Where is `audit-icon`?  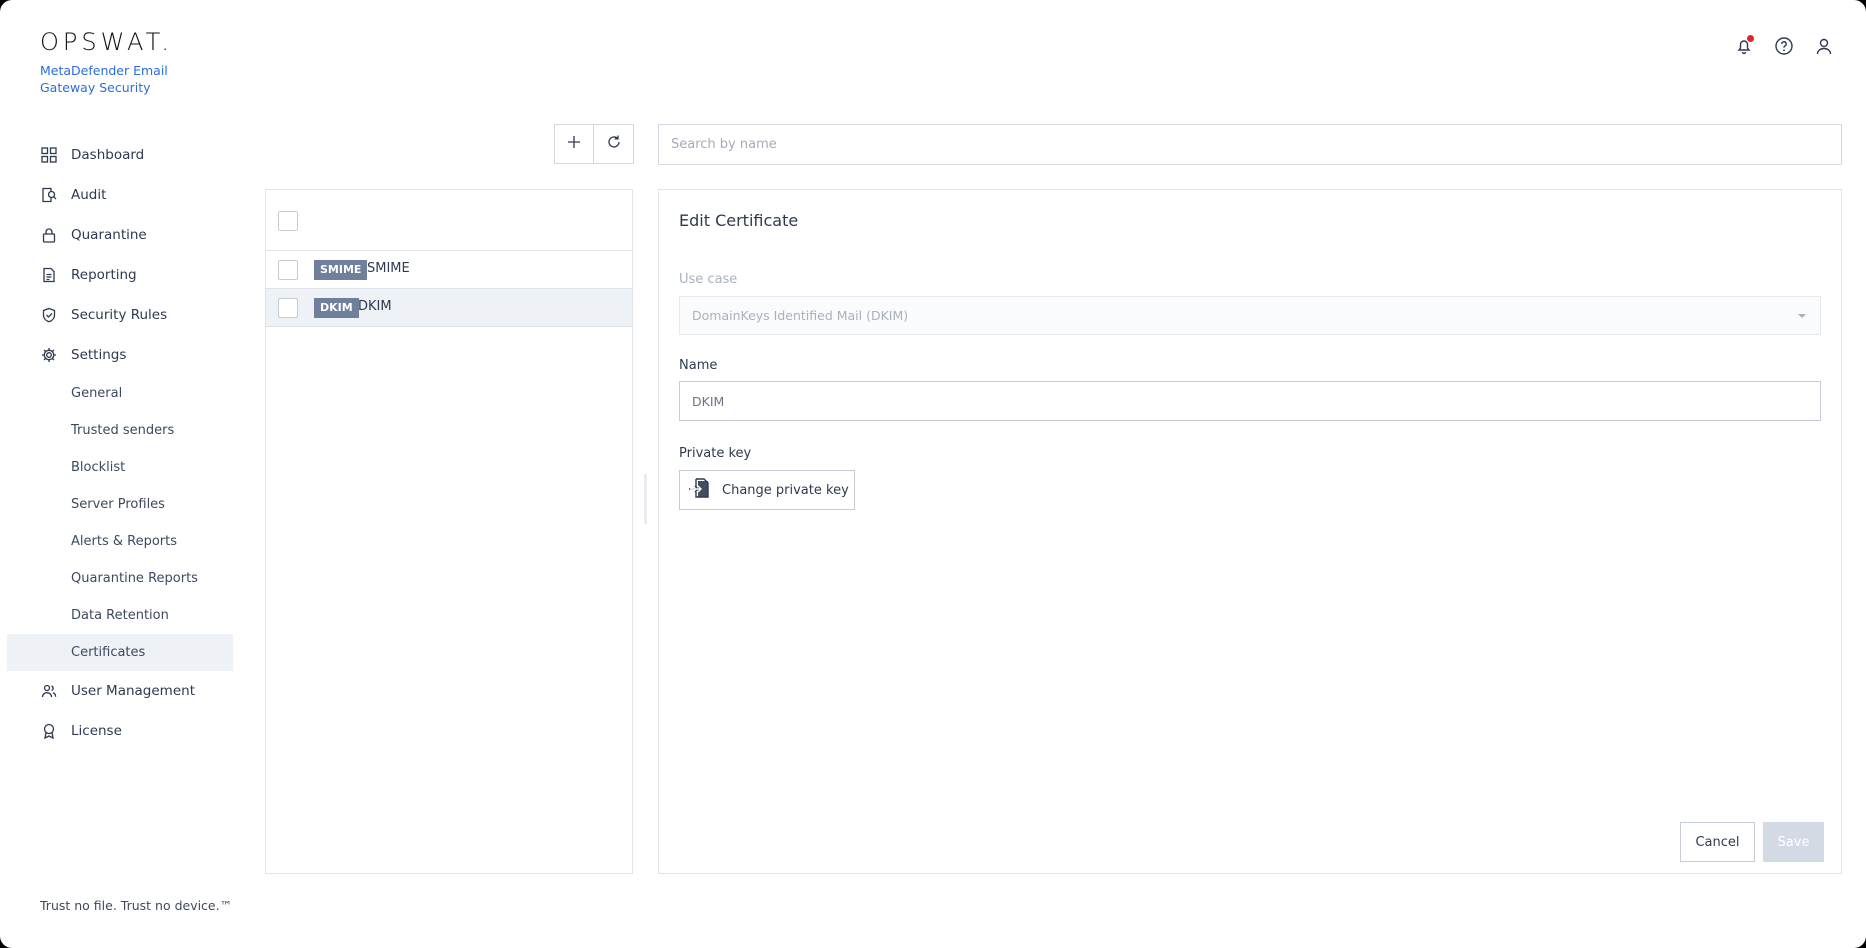
audit-icon is located at coordinates (49, 195).